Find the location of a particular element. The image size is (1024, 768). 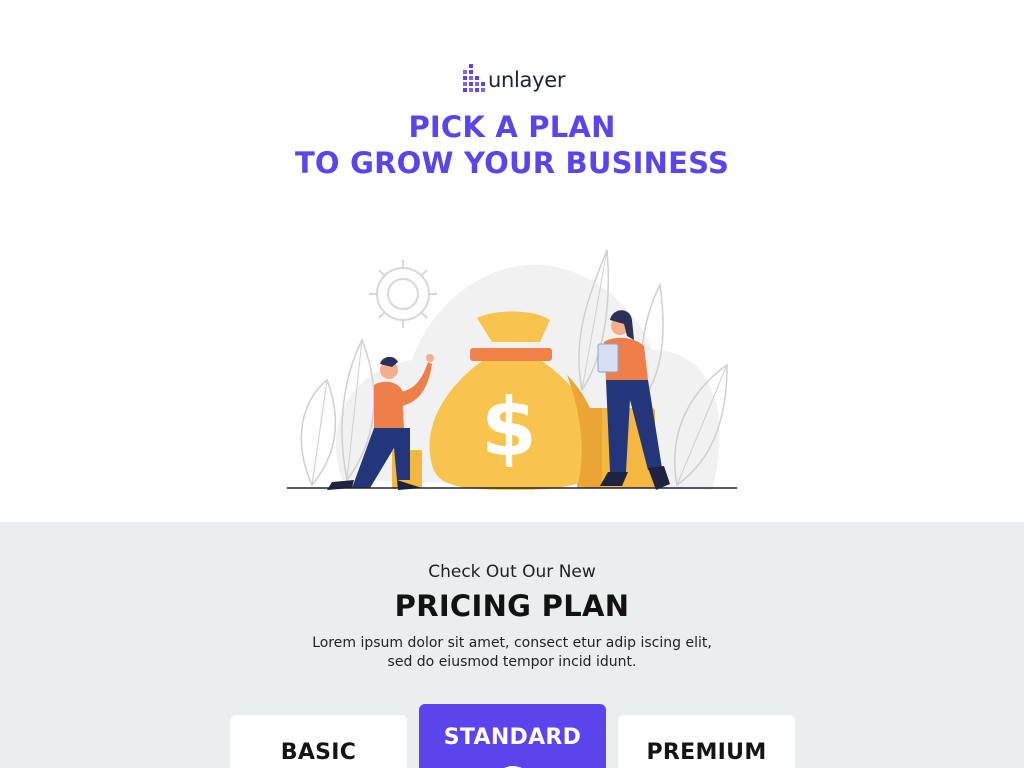

hero-headline-line2: TO GROW YOUR BUSINESS is located at coordinates (512, 163).